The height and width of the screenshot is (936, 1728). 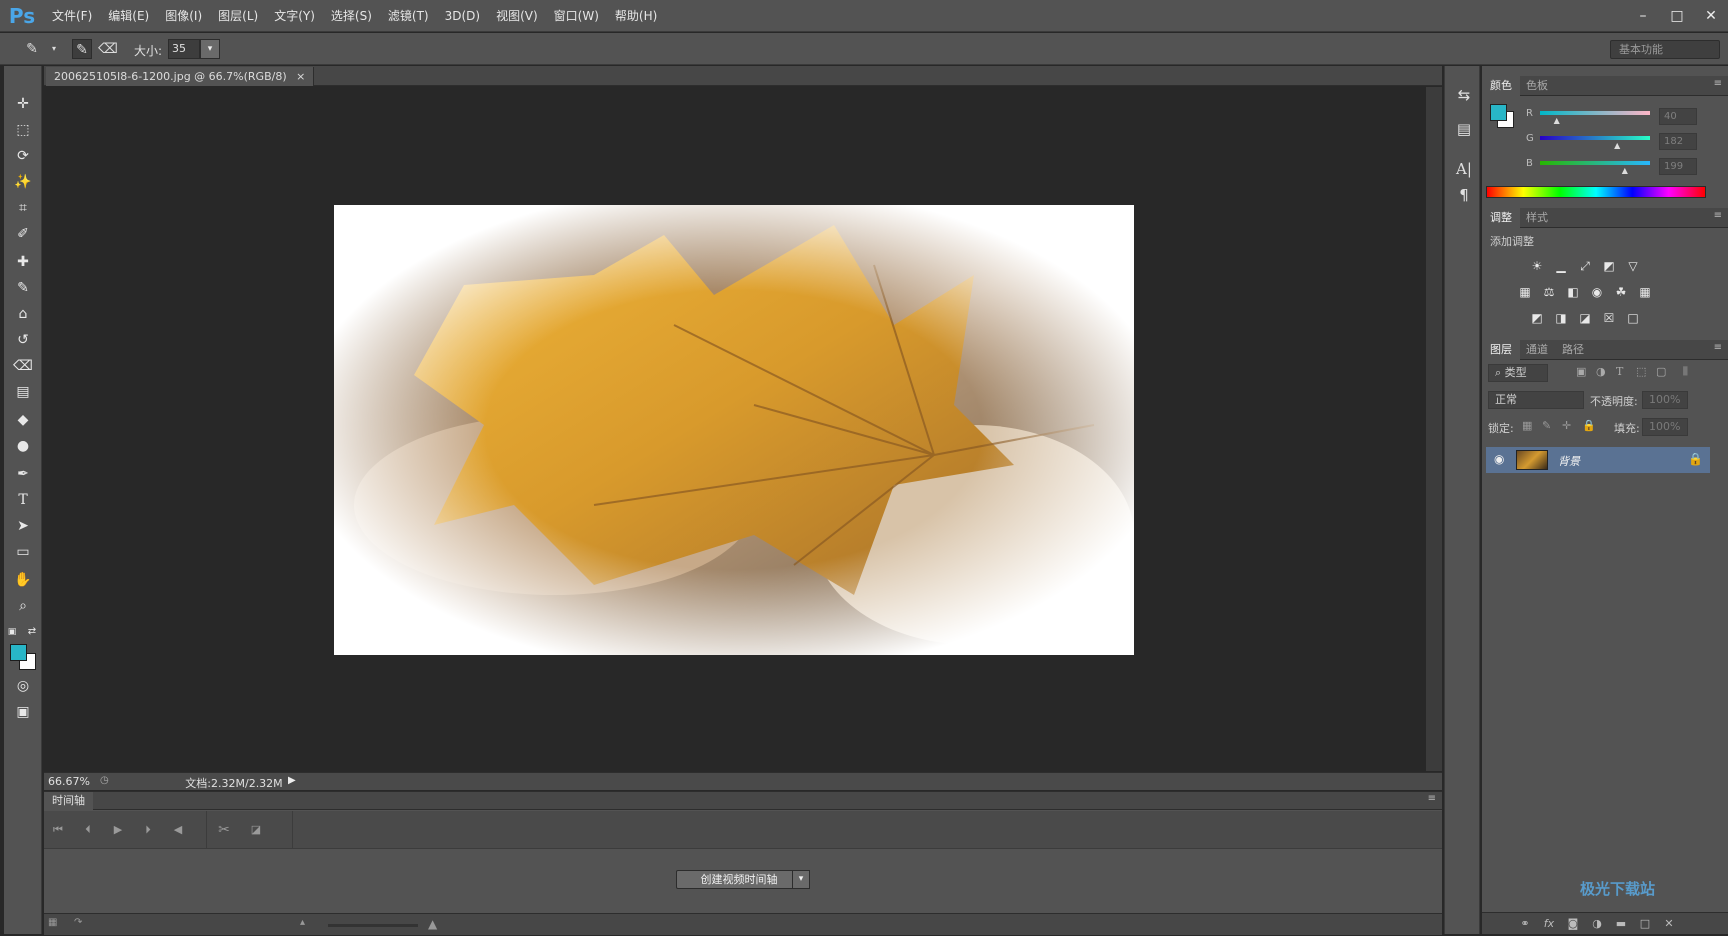 I want to click on red-slider, so click(x=1595, y=113).